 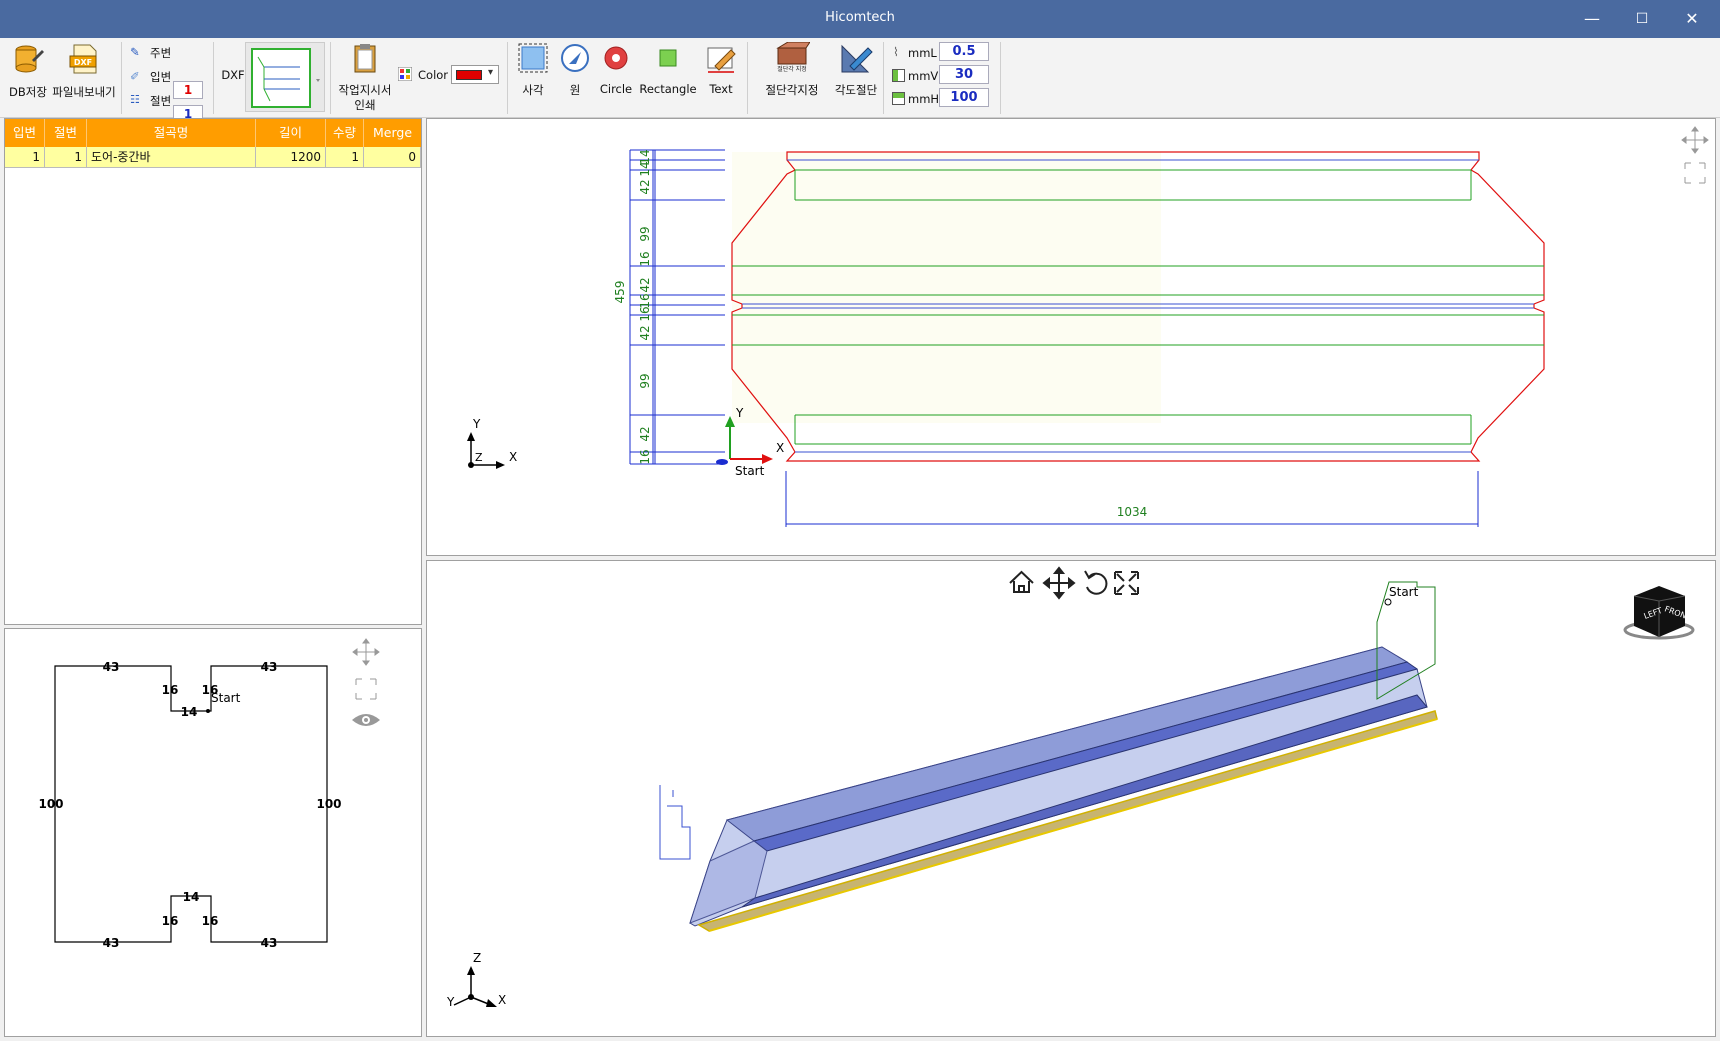 I want to click on mmH-label: mmH, so click(x=924, y=99).